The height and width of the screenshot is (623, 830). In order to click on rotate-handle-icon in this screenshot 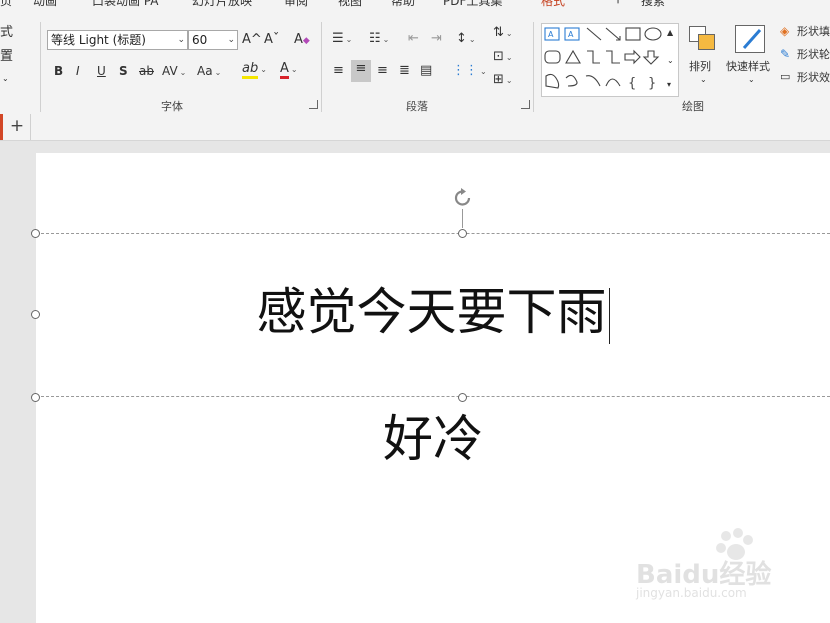, I will do `click(463, 198)`.